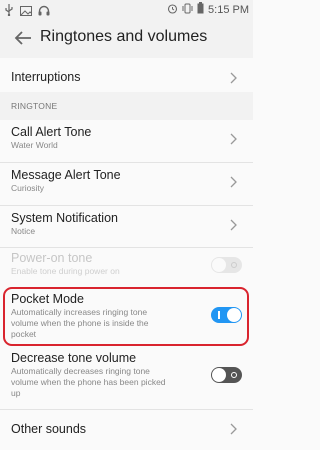  I want to click on call-alert-tone-label: Call Alert Tone, so click(51, 132).